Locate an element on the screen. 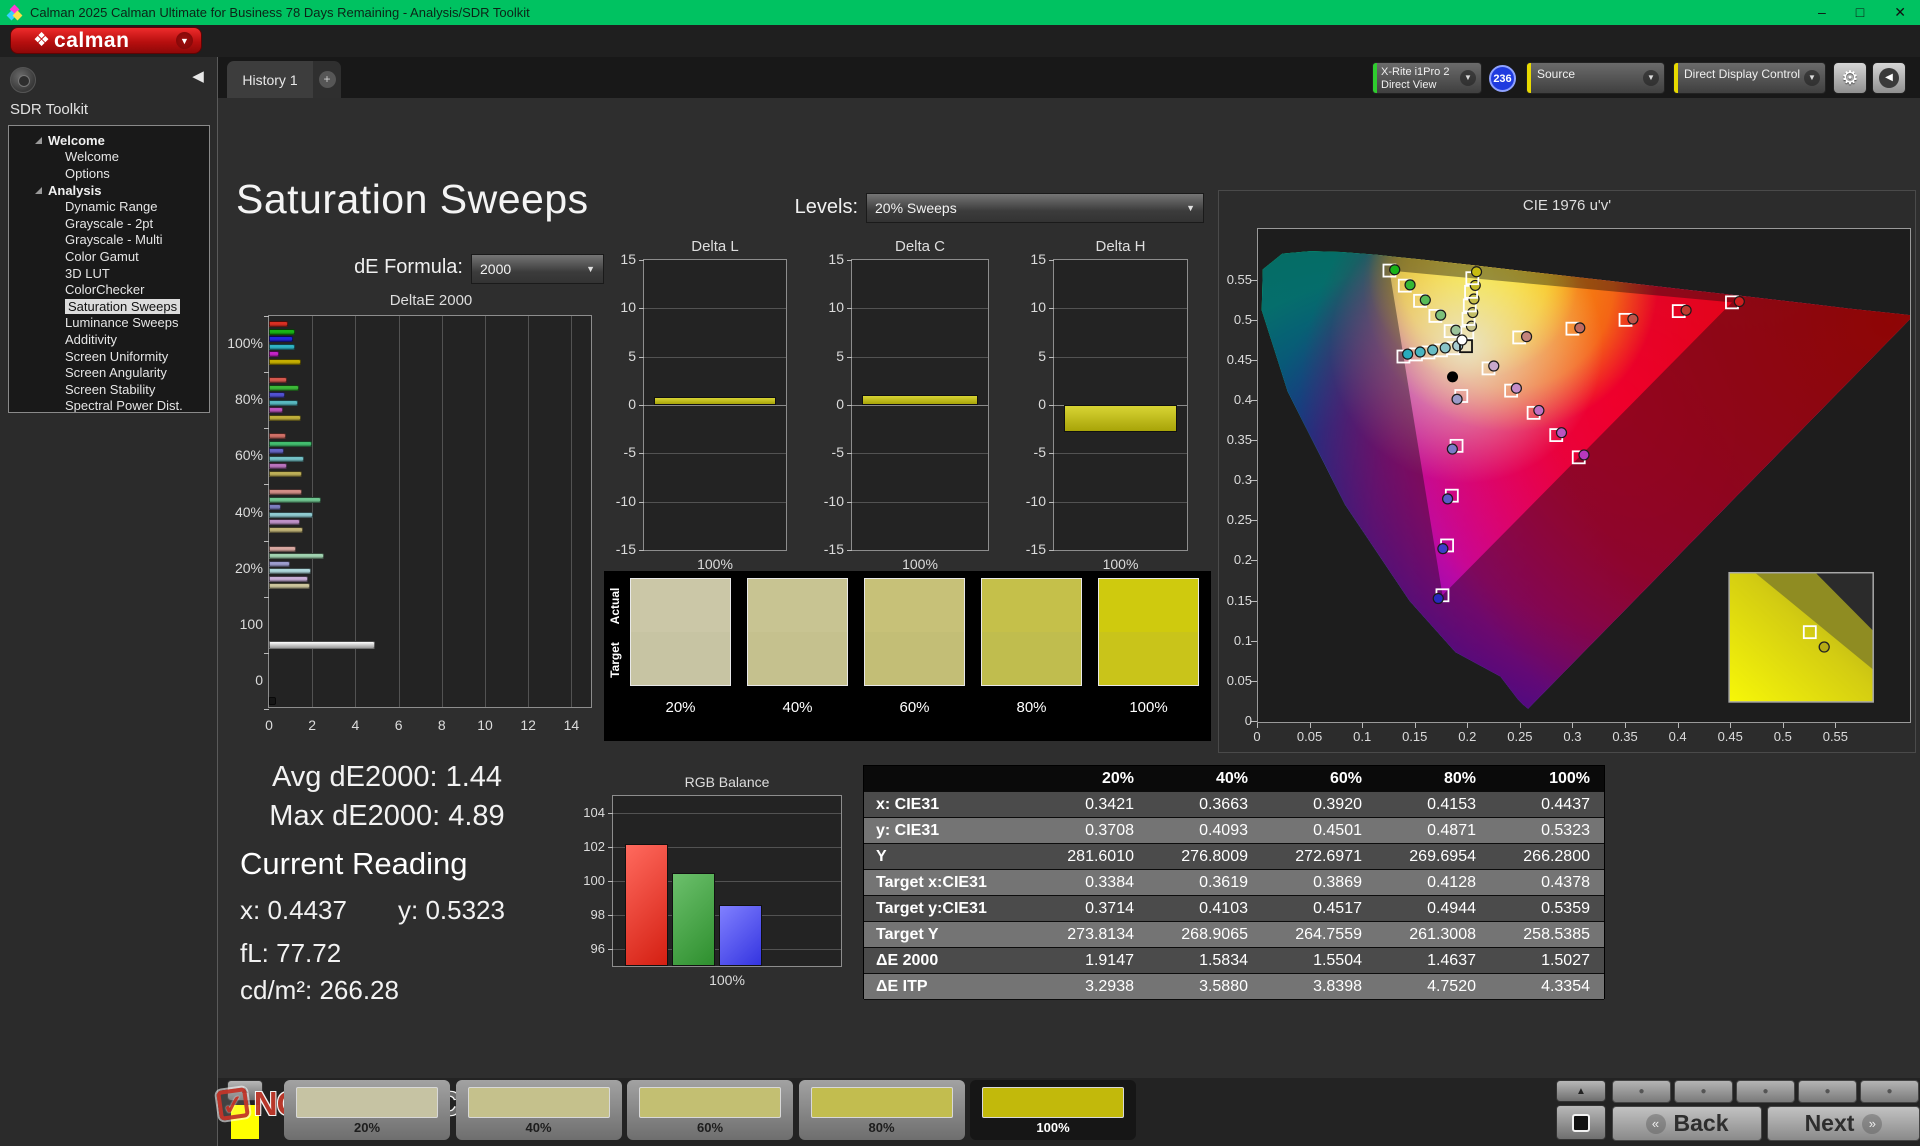 The height and width of the screenshot is (1146, 1920). panel-collapse-button: ◀ is located at coordinates (1889, 78).